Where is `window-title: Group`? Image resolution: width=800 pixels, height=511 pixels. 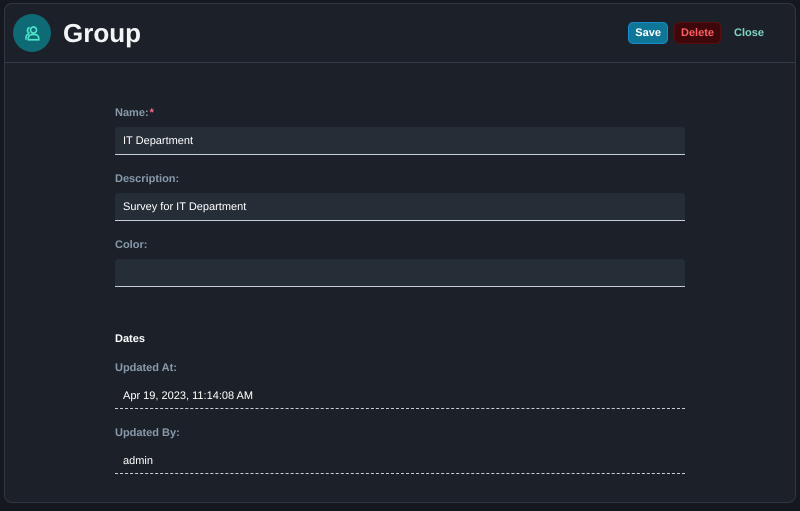
window-title: Group is located at coordinates (102, 33).